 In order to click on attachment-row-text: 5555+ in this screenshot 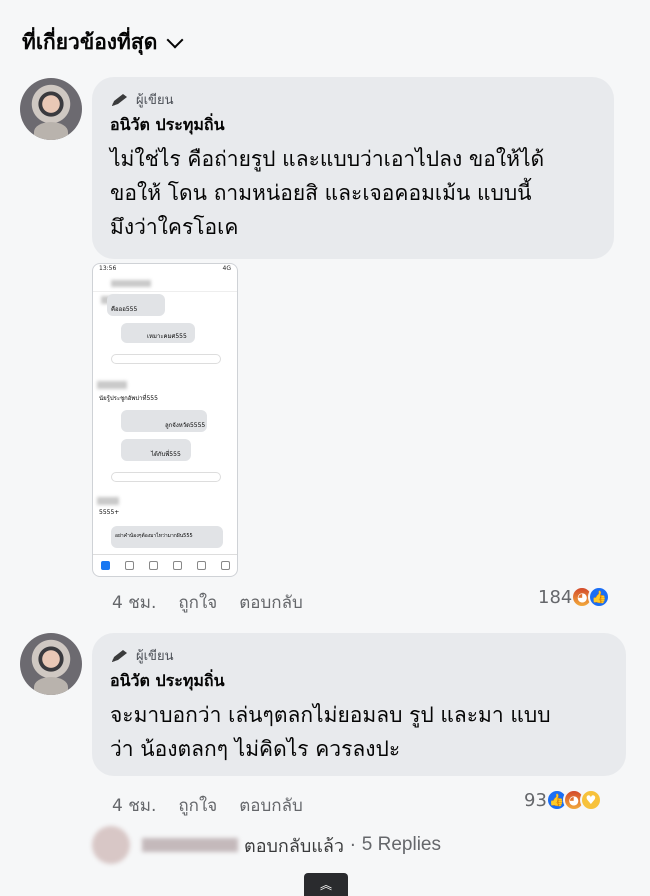, I will do `click(109, 512)`.